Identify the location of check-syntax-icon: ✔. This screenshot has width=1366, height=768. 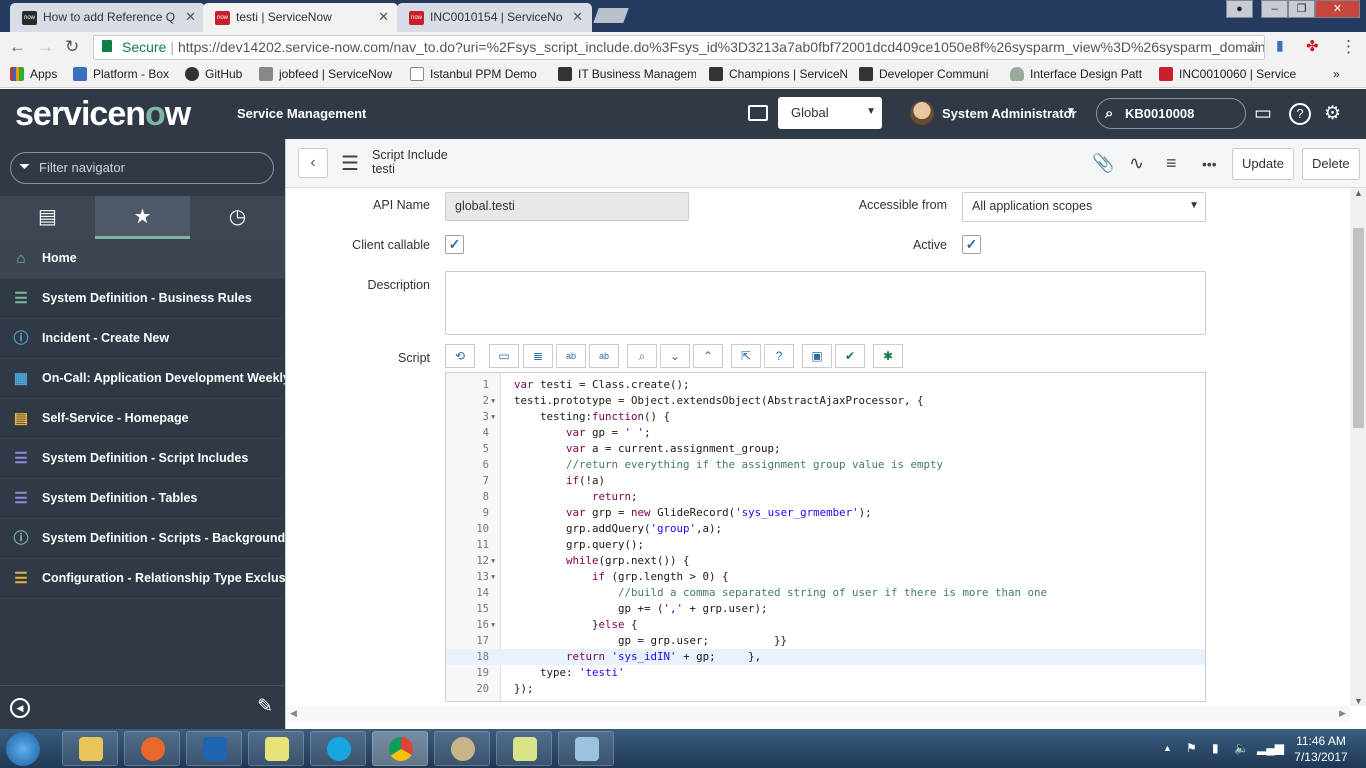
(850, 356).